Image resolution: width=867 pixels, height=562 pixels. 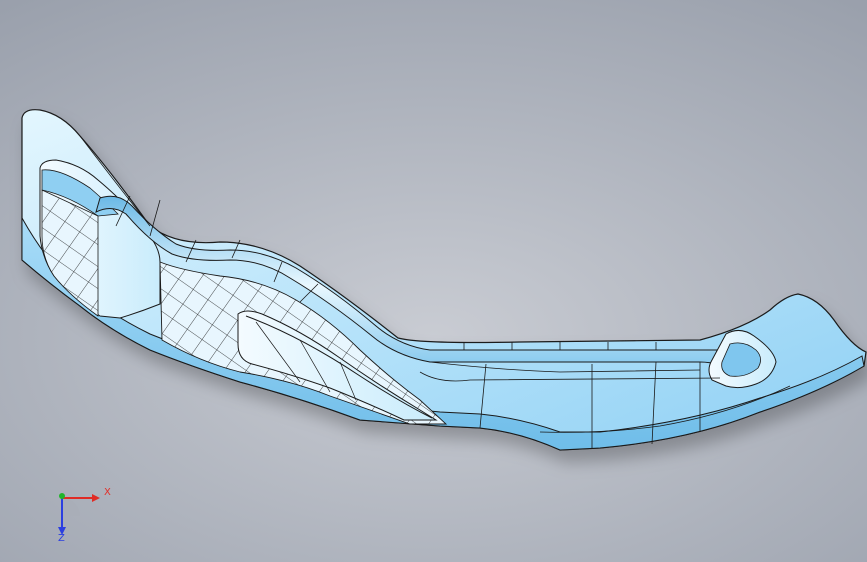 What do you see at coordinates (107, 492) in the screenshot?
I see `x-axis-label: X` at bounding box center [107, 492].